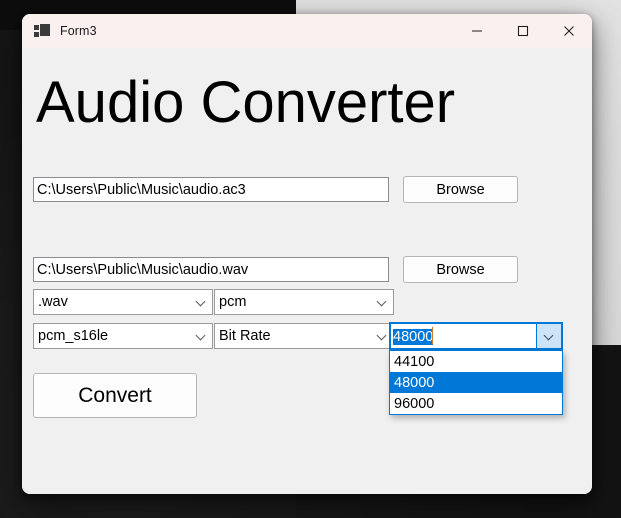 The image size is (621, 518). What do you see at coordinates (115, 395) in the screenshot?
I see `convert-button: Convert` at bounding box center [115, 395].